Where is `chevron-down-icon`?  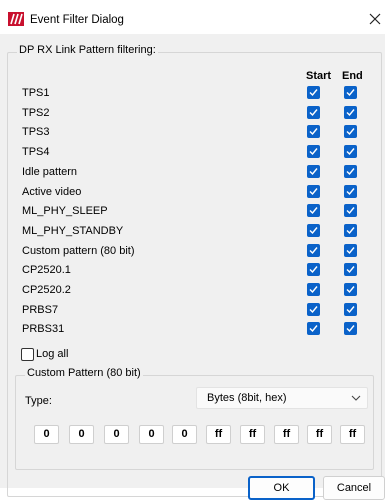
chevron-down-icon is located at coordinates (356, 398).